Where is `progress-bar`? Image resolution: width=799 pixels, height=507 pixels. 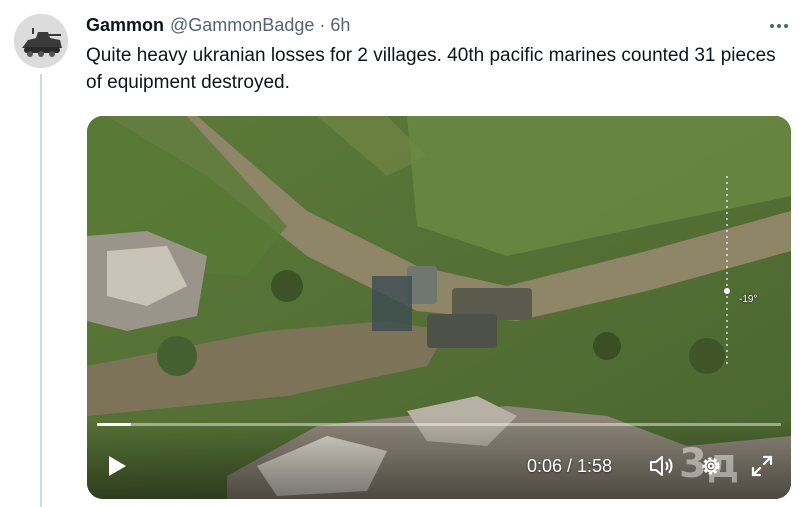 progress-bar is located at coordinates (439, 424).